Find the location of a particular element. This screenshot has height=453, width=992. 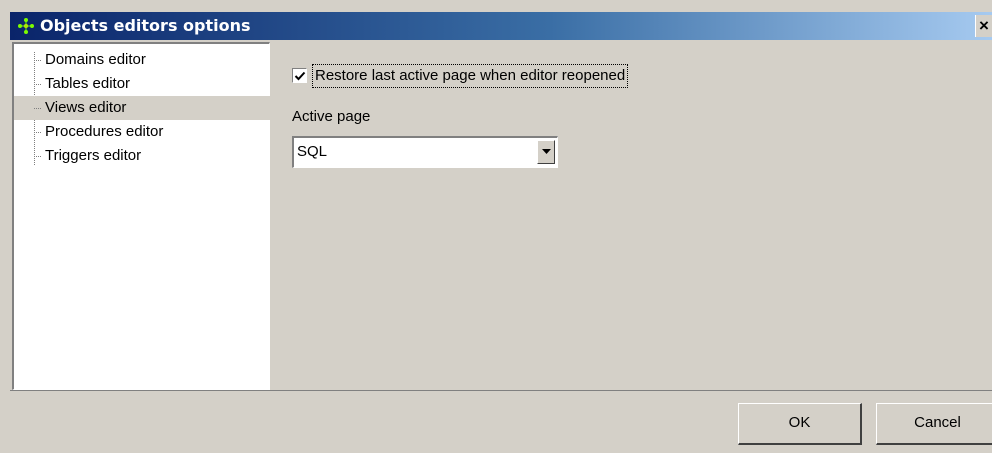

chevron-down-icon is located at coordinates (546, 151).